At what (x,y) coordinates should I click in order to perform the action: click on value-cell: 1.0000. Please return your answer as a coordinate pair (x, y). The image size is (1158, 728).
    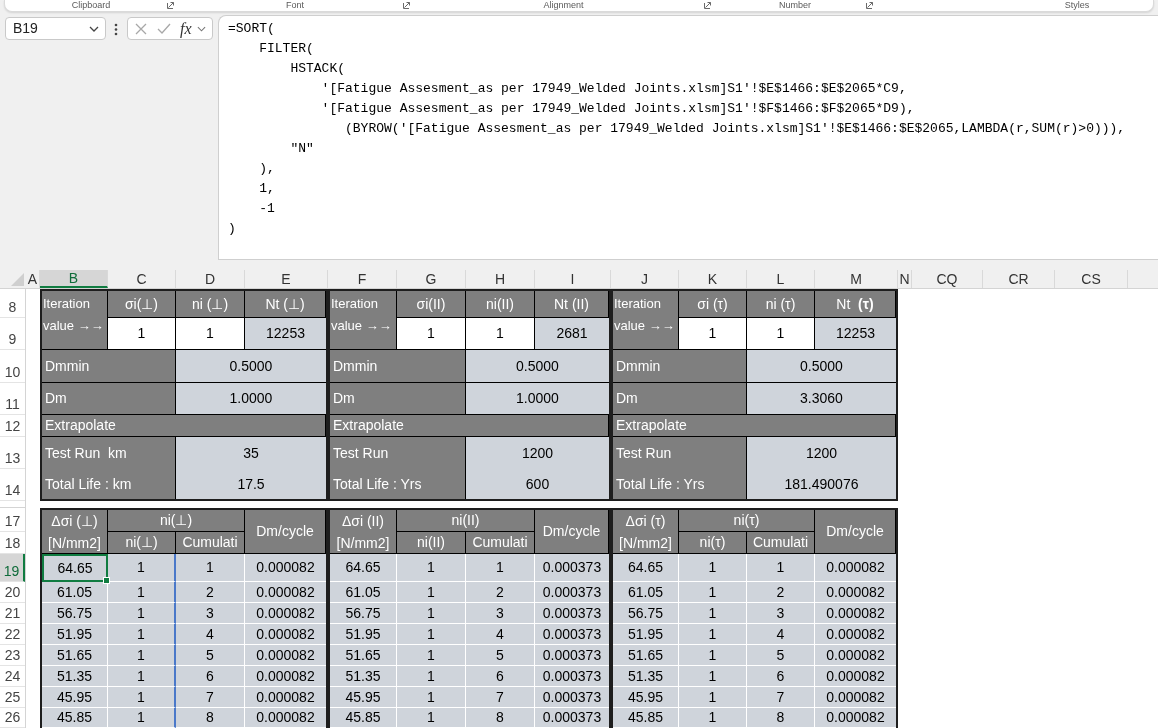
    Looking at the image, I should click on (251, 399).